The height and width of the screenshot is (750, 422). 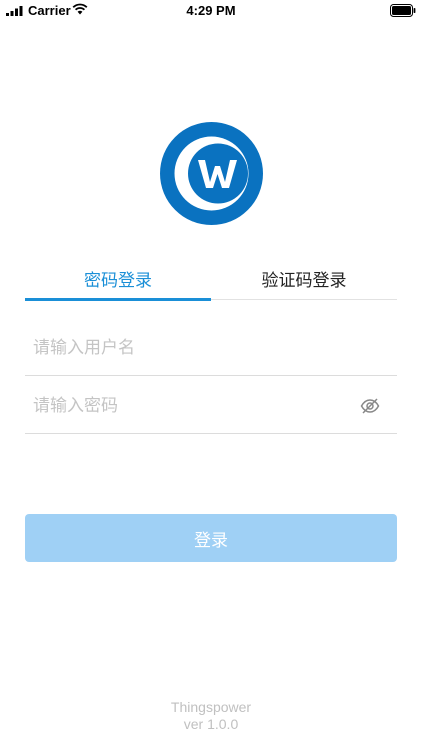 I want to click on username-field-row, so click(x=211, y=348).